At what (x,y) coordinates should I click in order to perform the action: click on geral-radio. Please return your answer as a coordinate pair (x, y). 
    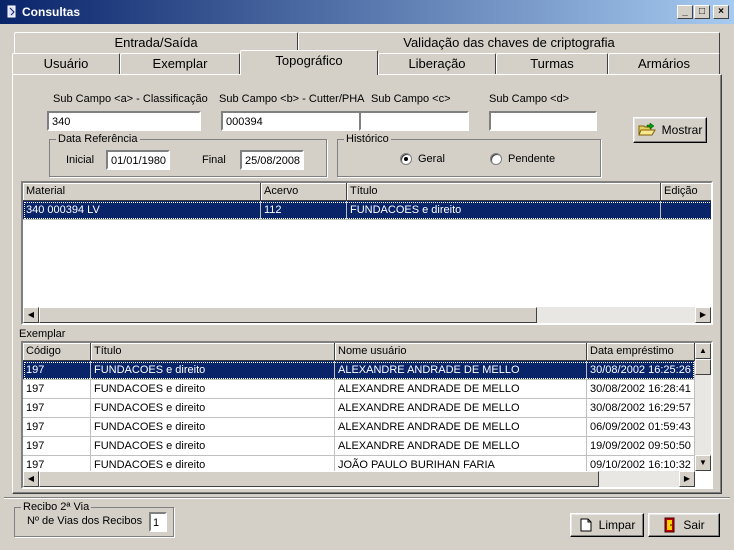
    Looking at the image, I should click on (406, 159).